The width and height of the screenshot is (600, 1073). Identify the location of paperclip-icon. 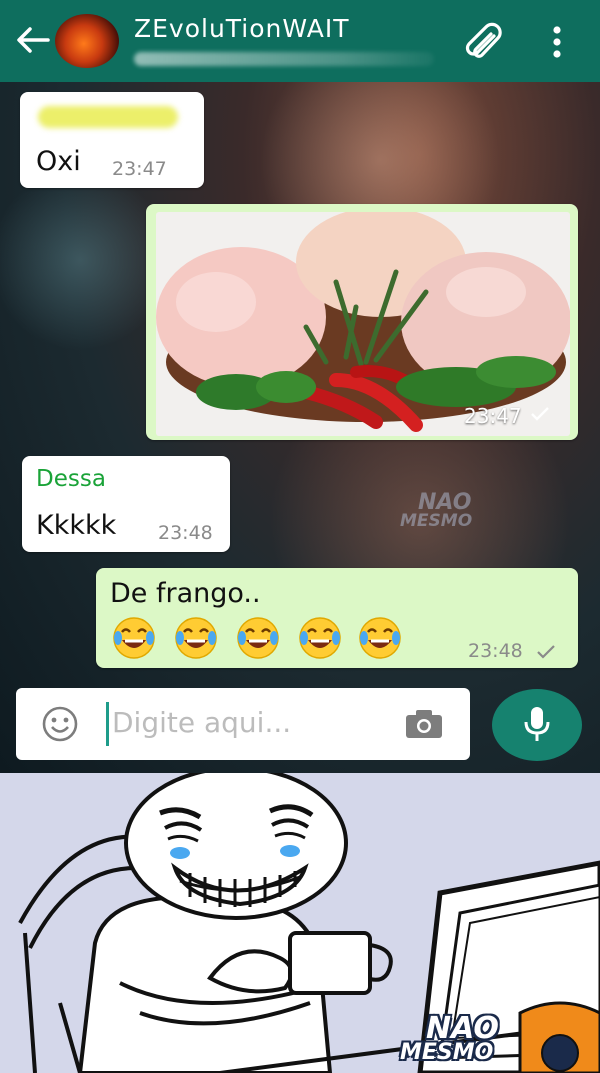
(483, 42).